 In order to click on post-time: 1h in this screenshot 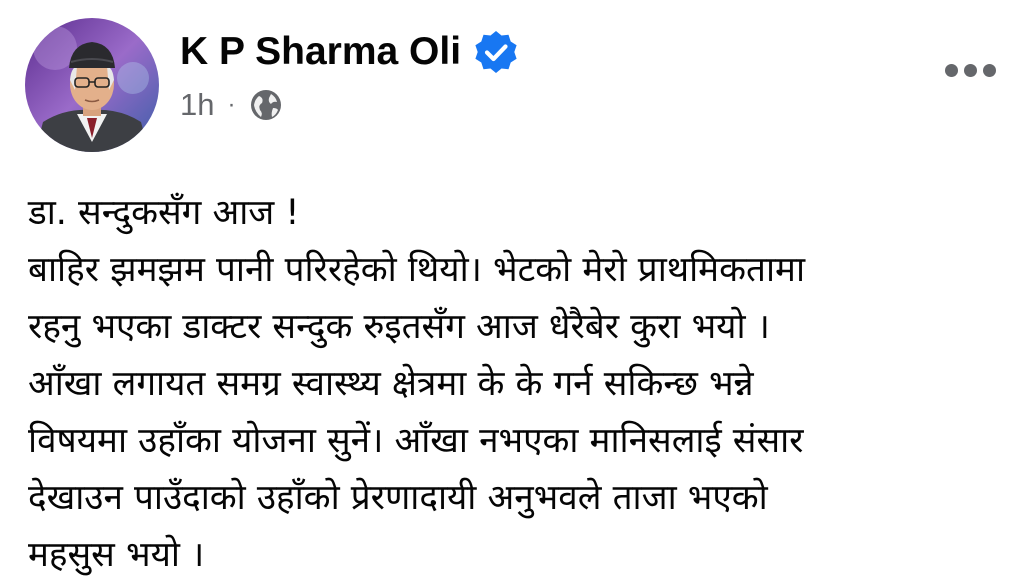, I will do `click(197, 105)`.